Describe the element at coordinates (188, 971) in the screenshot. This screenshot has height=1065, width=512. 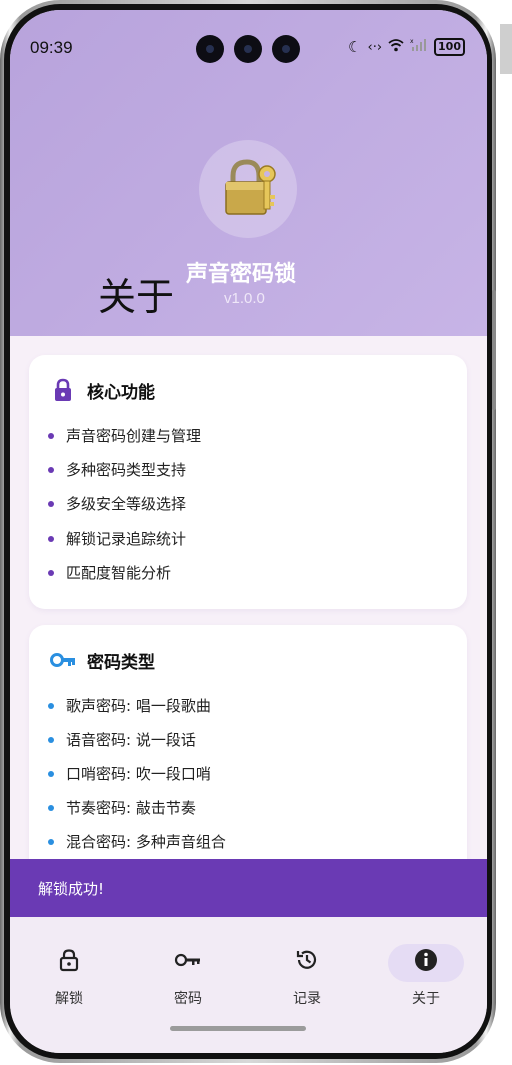
I see `nav-item-password: 密码` at that location.